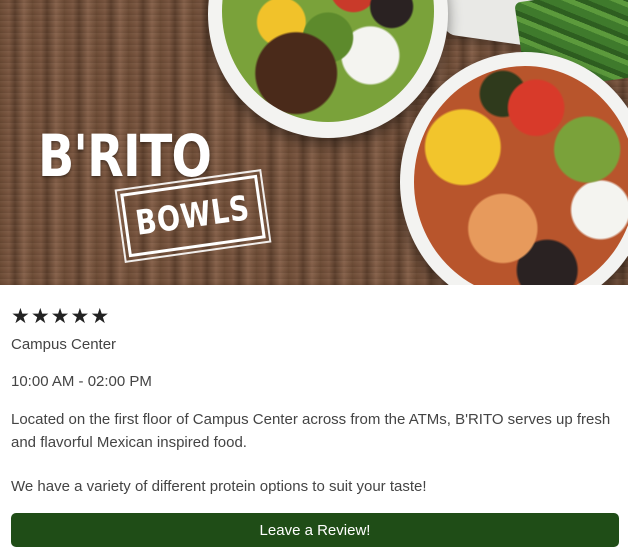  I want to click on logo-title: B'RITO, so click(125, 156).